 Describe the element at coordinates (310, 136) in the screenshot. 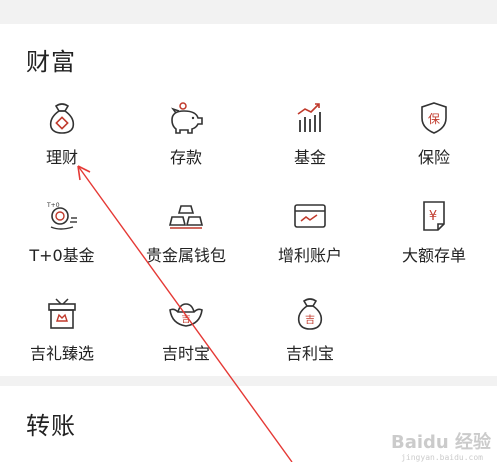

I see `wealth-item-jijin: 基金` at that location.